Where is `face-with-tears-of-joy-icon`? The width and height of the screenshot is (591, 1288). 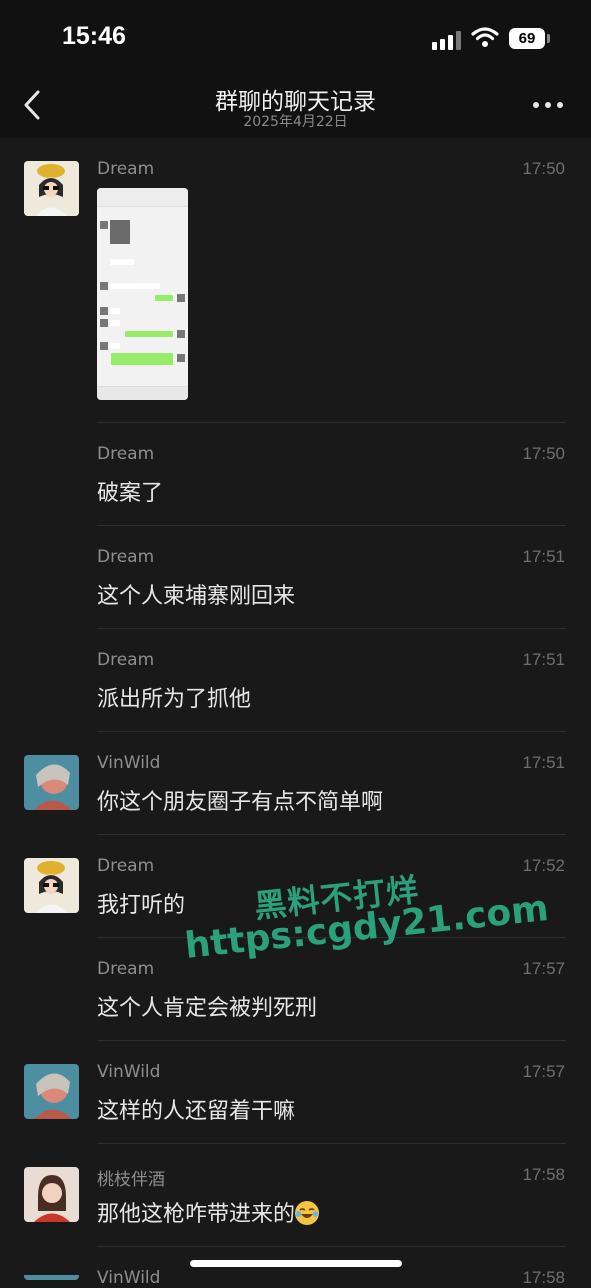 face-with-tears-of-joy-icon is located at coordinates (307, 1213).